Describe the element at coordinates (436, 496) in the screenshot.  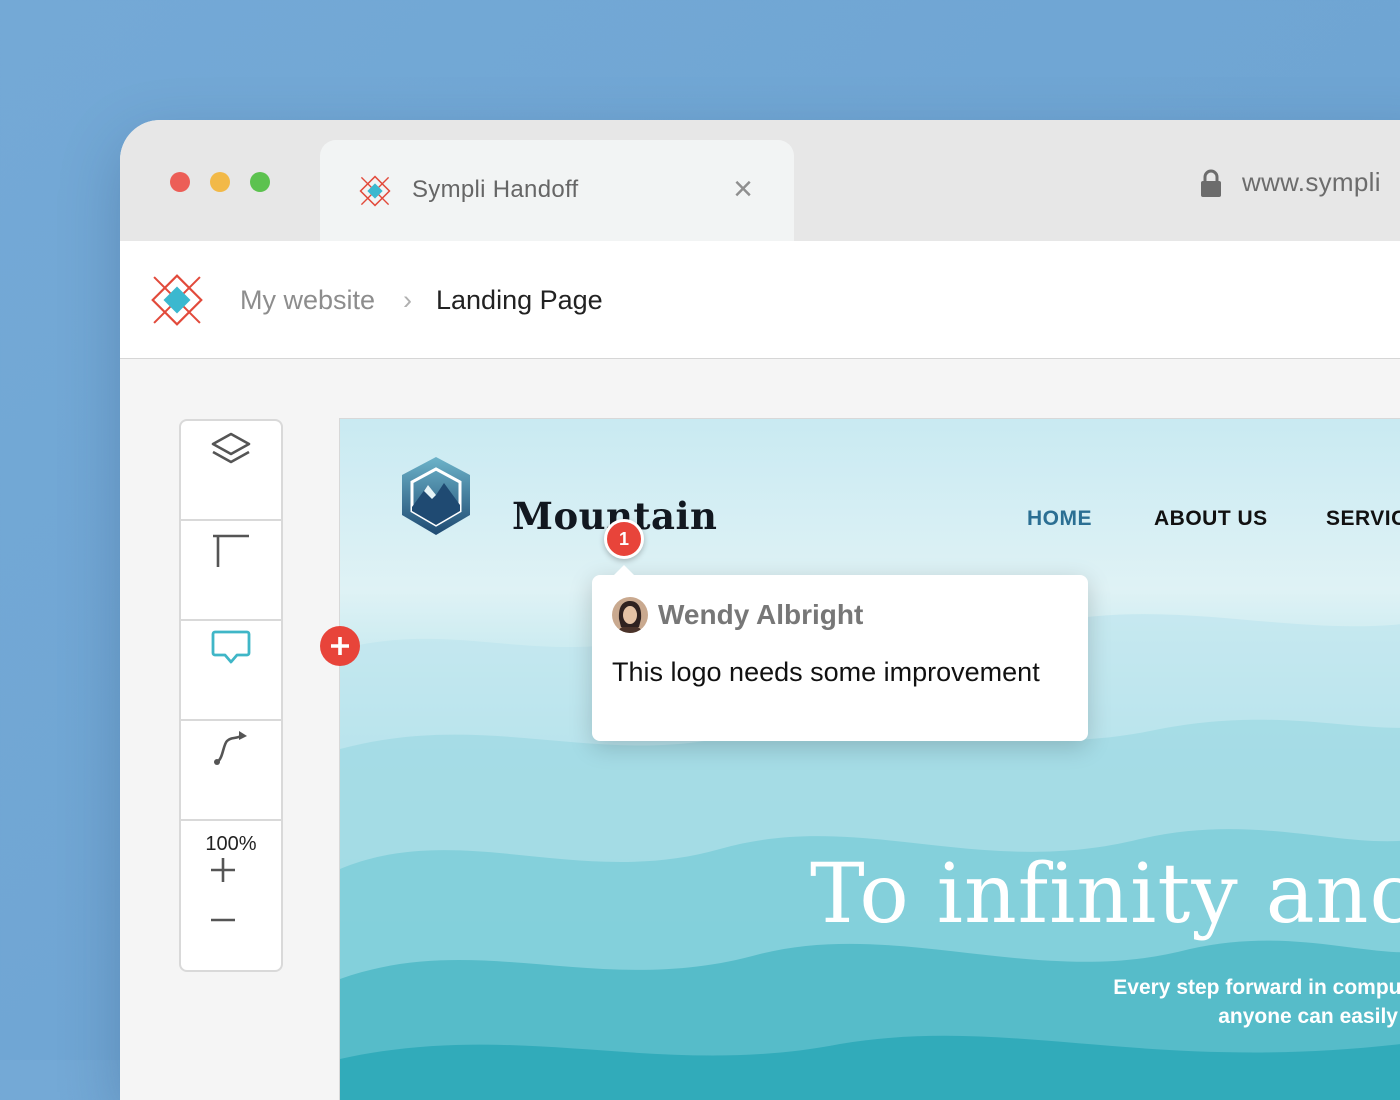
I see `mountain-logo-icon` at that location.